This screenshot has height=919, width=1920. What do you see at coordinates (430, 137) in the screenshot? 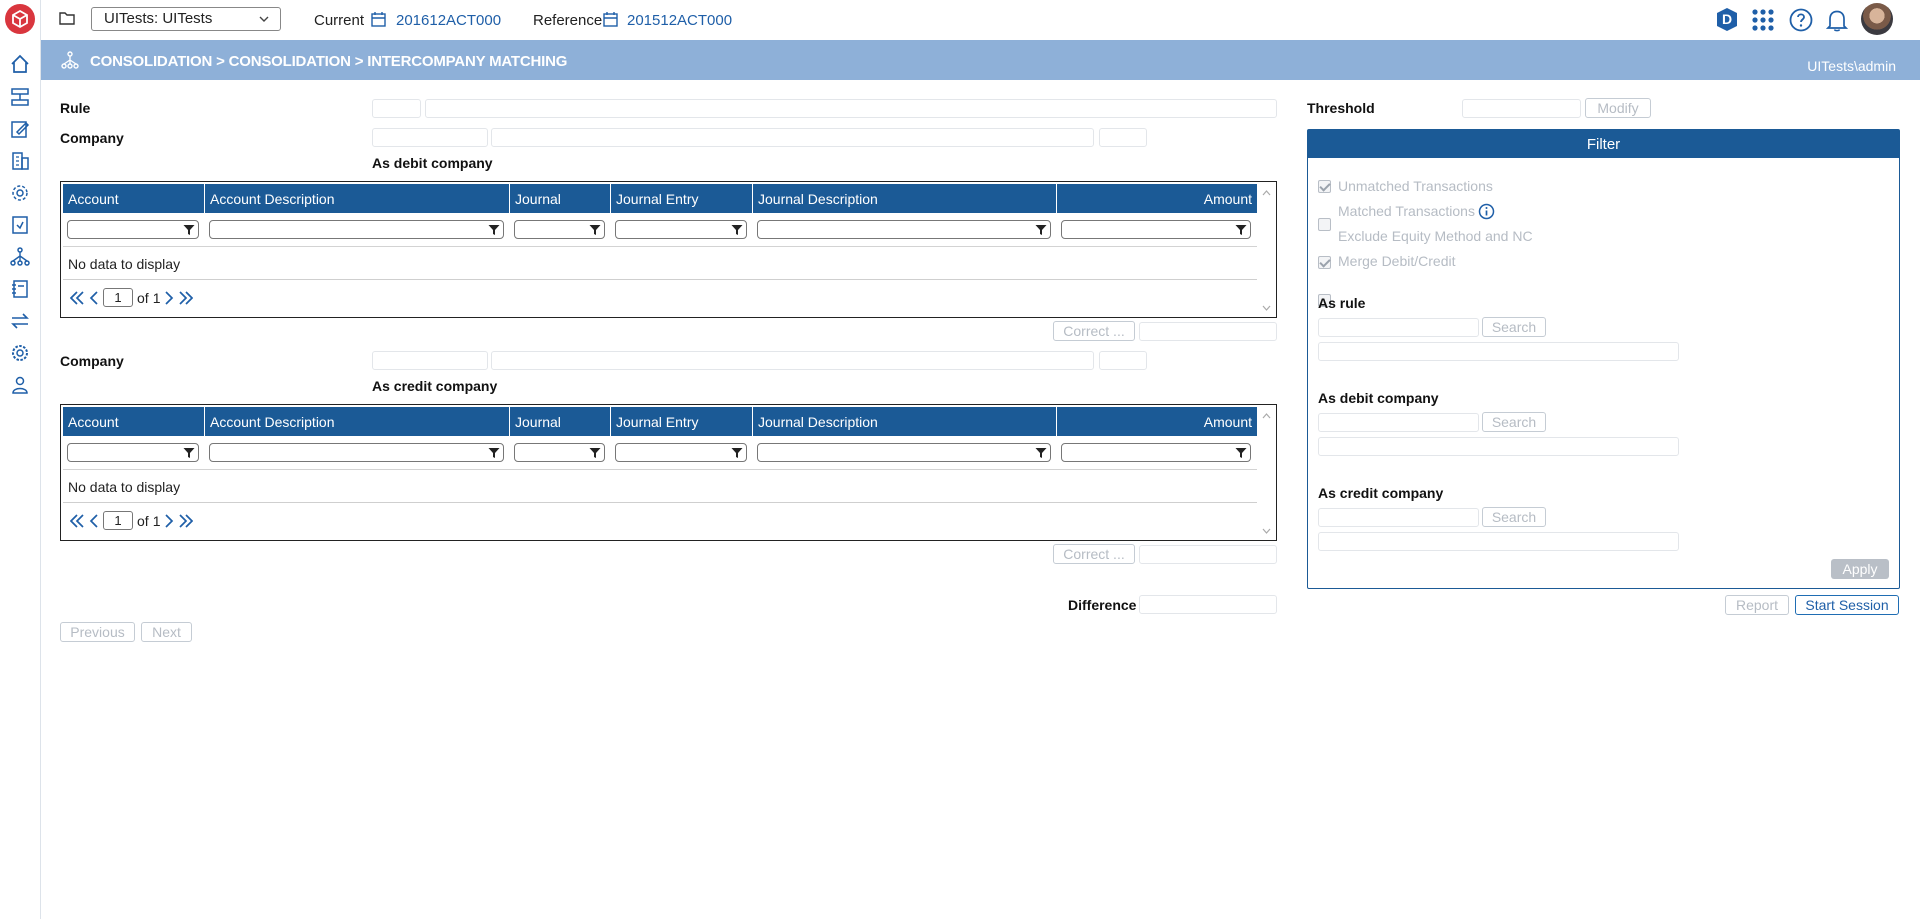
I see `debit-company-code-input` at bounding box center [430, 137].